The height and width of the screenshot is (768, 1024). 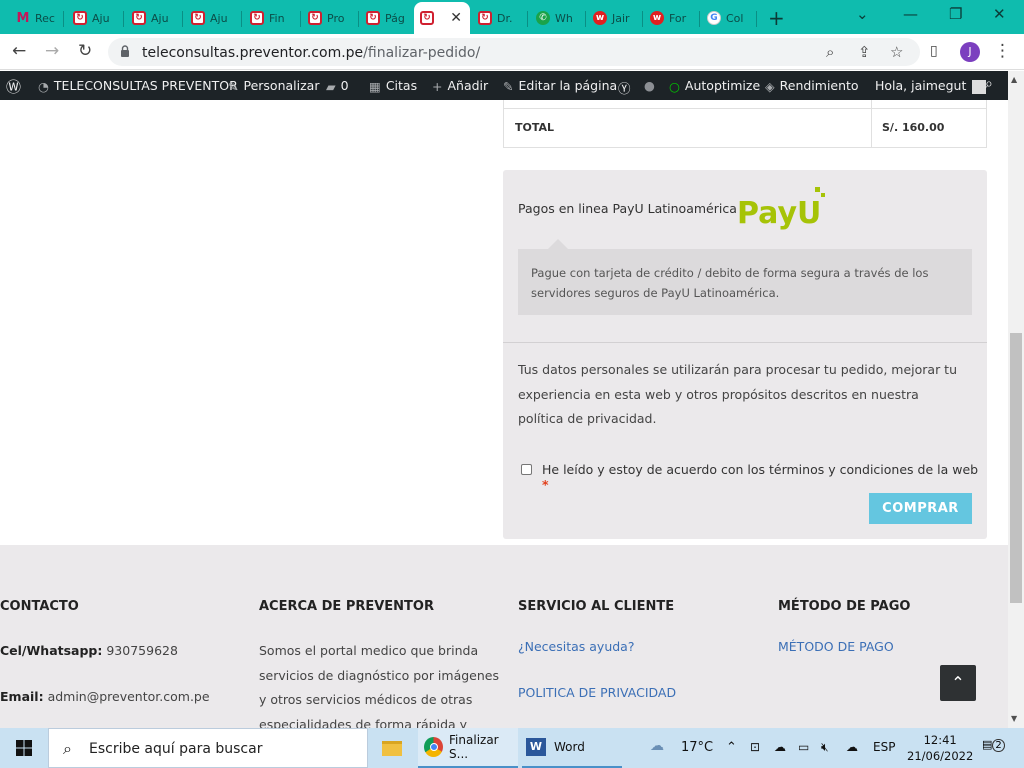 I want to click on notifications-button: ▤ 2, so click(x=993, y=748).